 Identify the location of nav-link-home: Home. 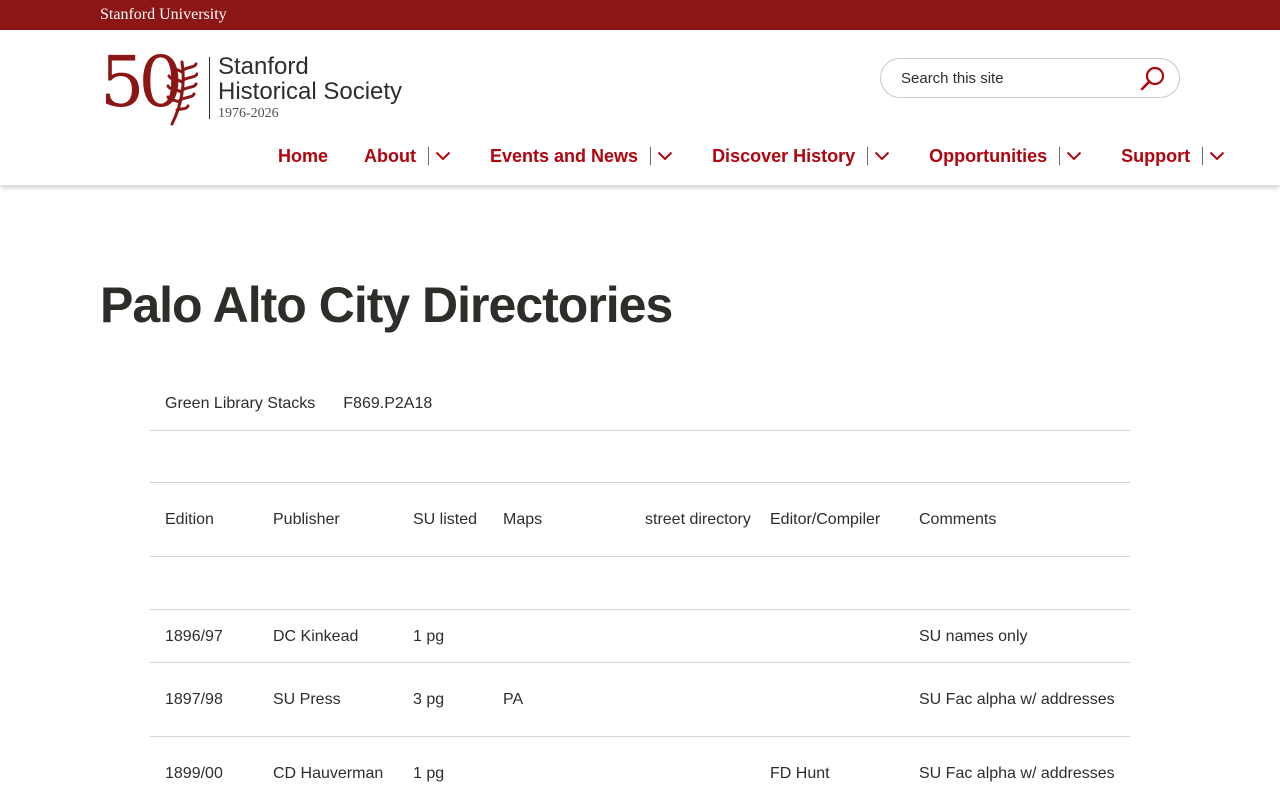
(303, 156).